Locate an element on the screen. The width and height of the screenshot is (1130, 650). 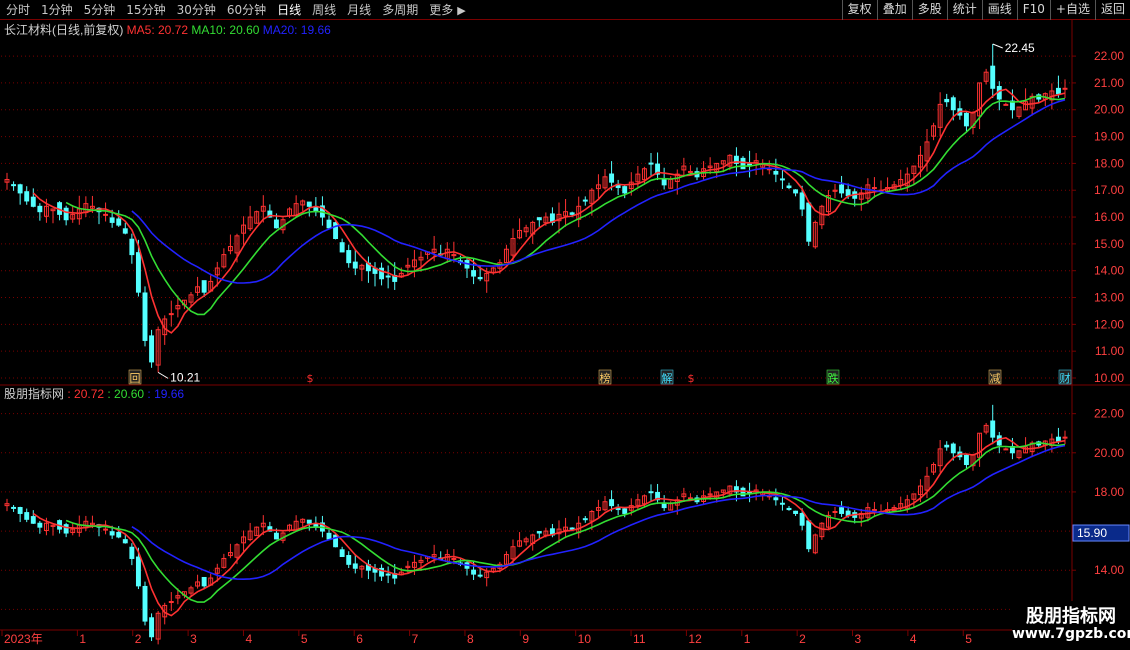
period-tab: 多周期 is located at coordinates (399, 10).